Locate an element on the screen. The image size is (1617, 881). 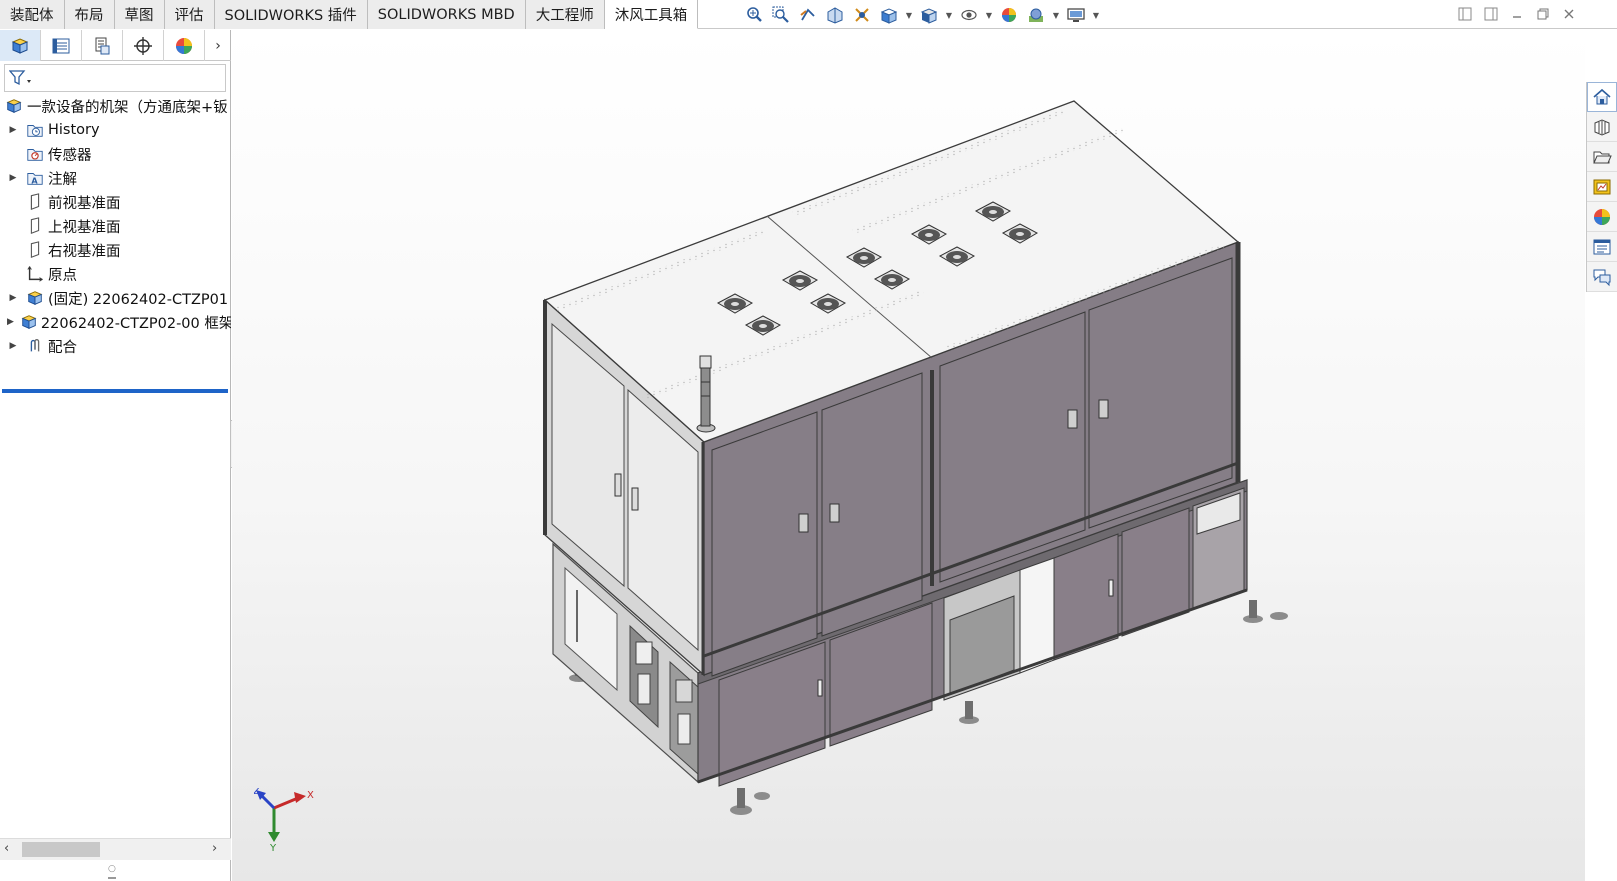
previous-view-icon is located at coordinates (808, 15).